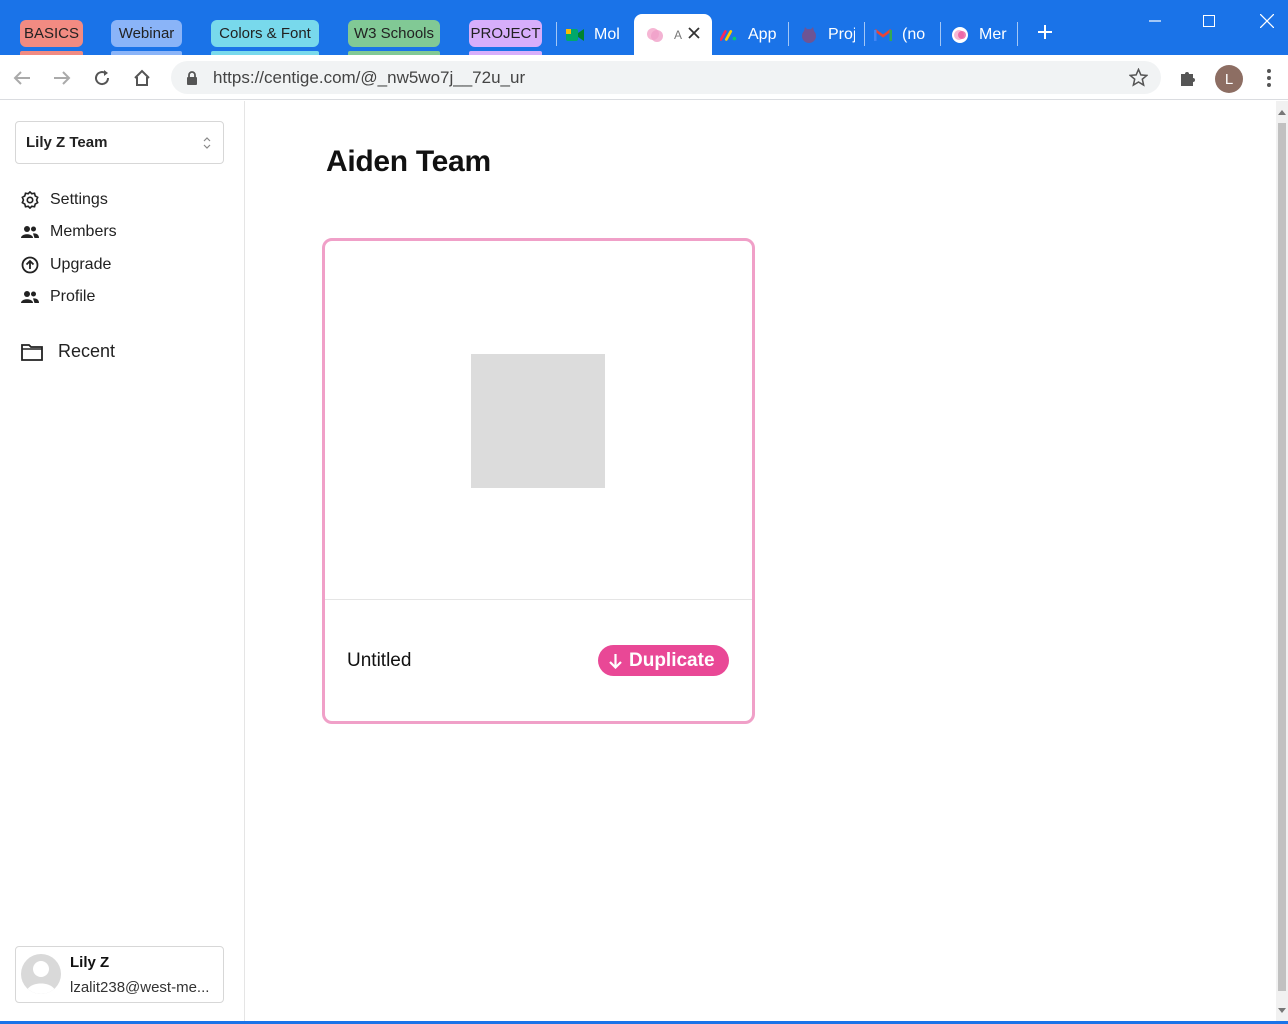  What do you see at coordinates (32, 352) in the screenshot?
I see `folder-icon` at bounding box center [32, 352].